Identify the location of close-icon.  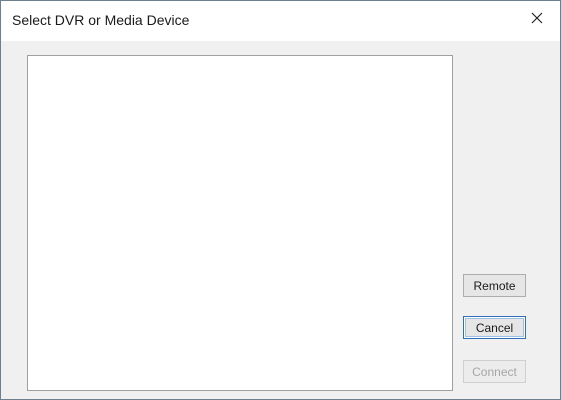
(537, 20).